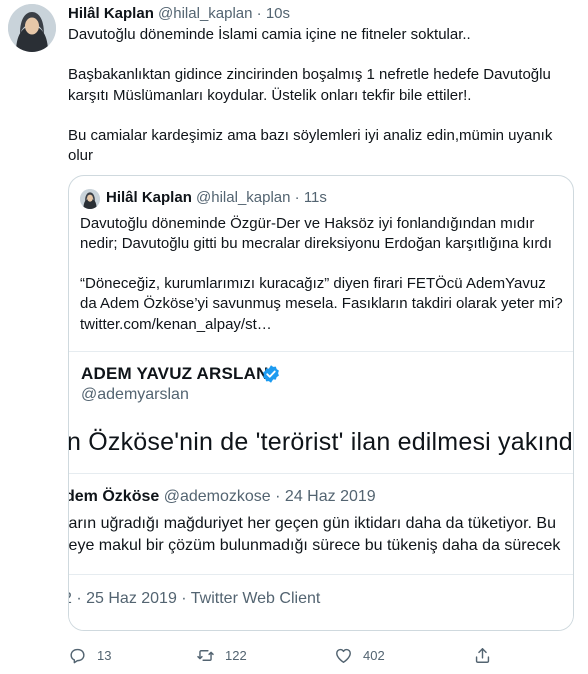 Image resolution: width=588 pixels, height=674 pixels. What do you see at coordinates (104, 655) in the screenshot?
I see `reply-count: 13` at bounding box center [104, 655].